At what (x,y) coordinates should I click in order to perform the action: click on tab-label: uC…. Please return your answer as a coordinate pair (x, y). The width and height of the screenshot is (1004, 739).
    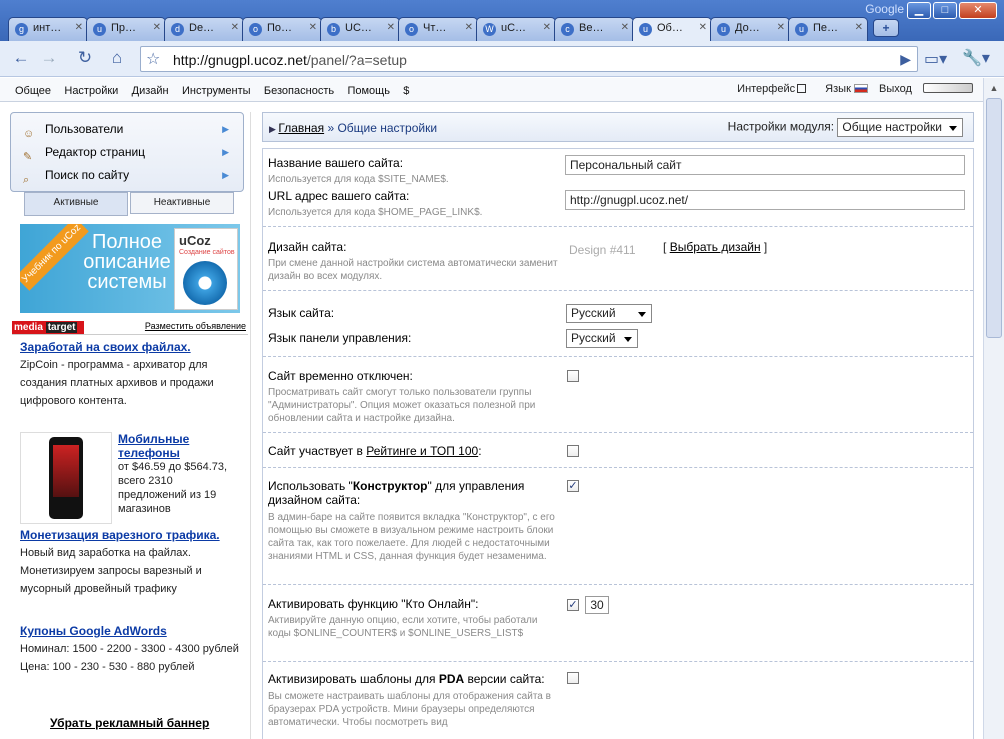
    Looking at the image, I should click on (514, 28).